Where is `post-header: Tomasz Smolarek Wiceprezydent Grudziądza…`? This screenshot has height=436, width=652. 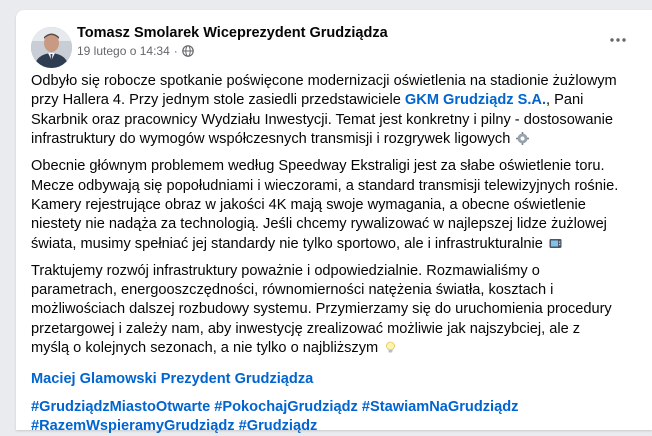 post-header: Tomasz Smolarek Wiceprezydent Grudziądza… is located at coordinates (334, 41).